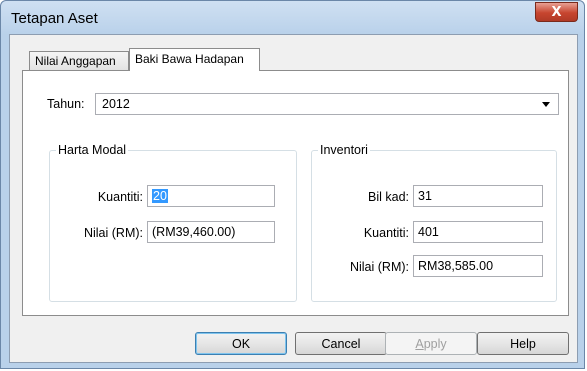 The image size is (587, 371). What do you see at coordinates (478, 196) in the screenshot?
I see `inventori-bil-kad-input: 31` at bounding box center [478, 196].